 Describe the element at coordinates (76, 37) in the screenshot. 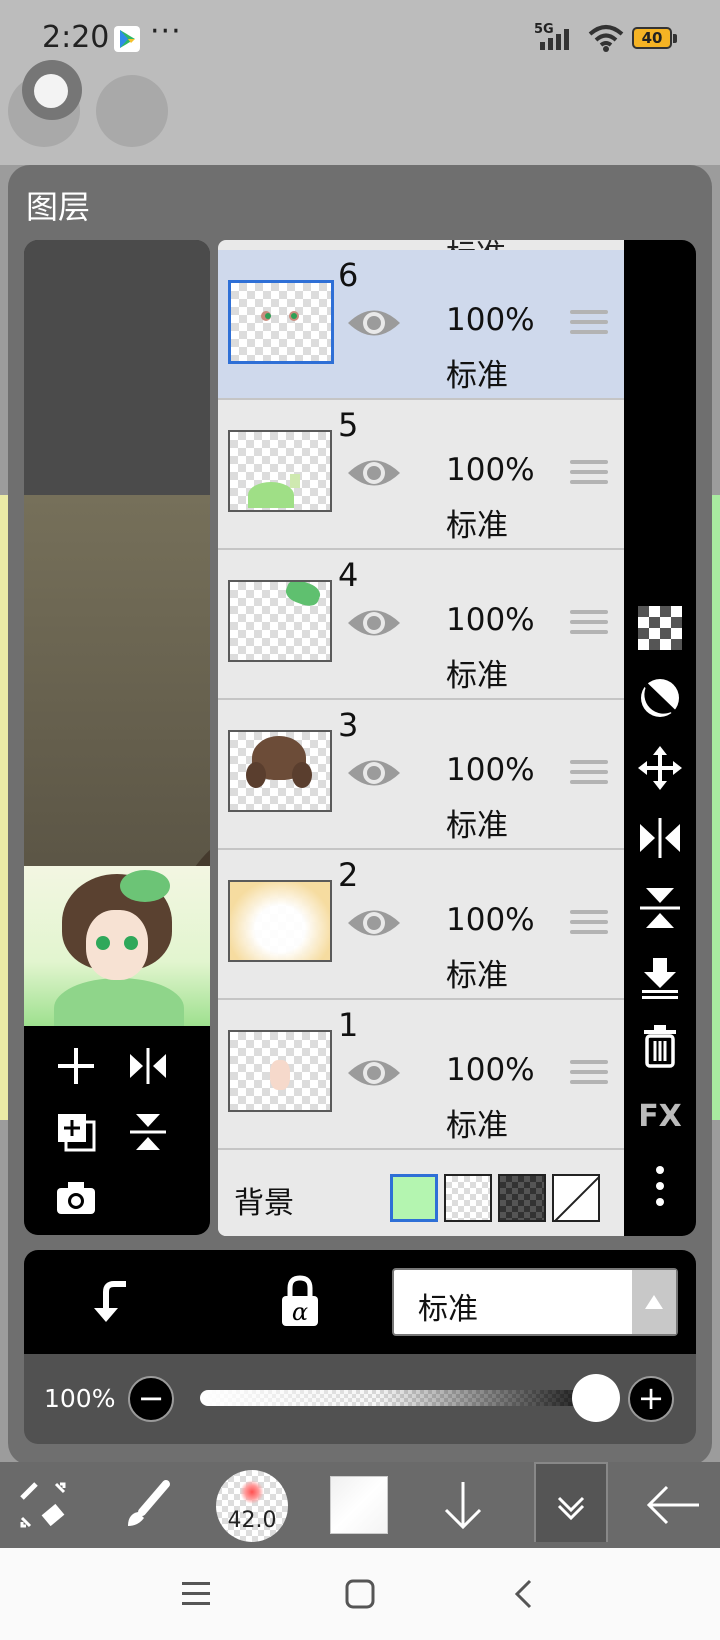

I see `status-time: 2:20` at that location.